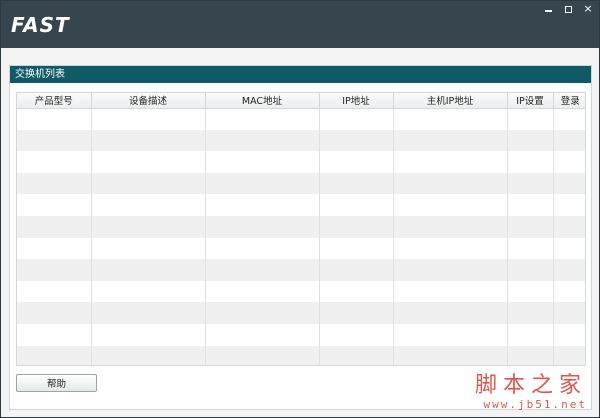  What do you see at coordinates (56, 383) in the screenshot?
I see `help-button: 帮助` at bounding box center [56, 383].